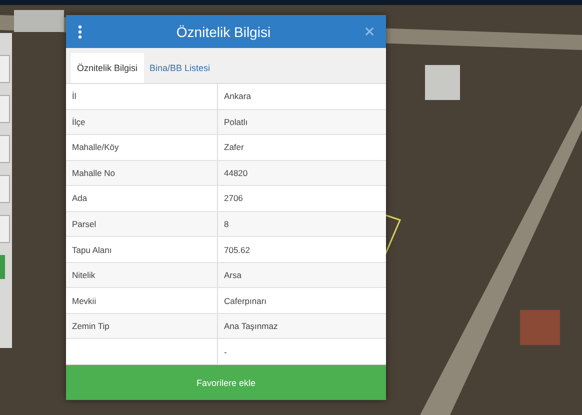 The height and width of the screenshot is (415, 582). I want to click on attribute-value: Arsa, so click(233, 275).